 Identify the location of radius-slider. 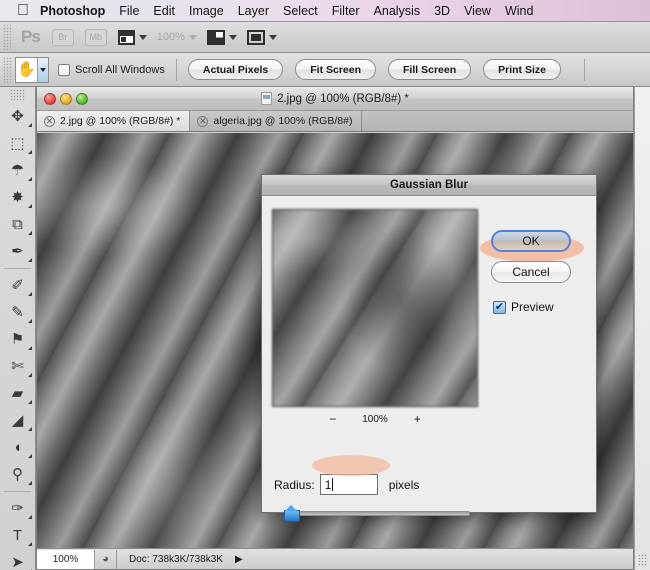
(377, 513).